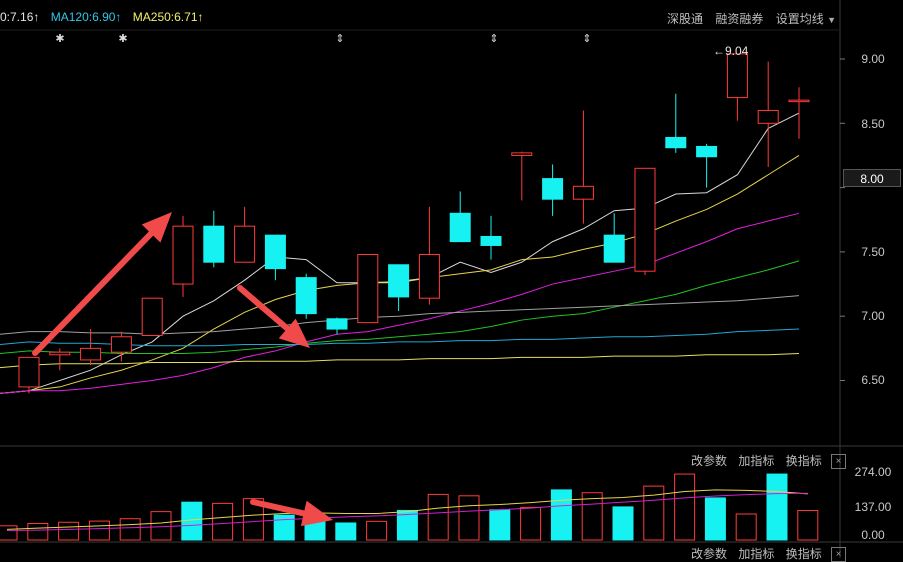 This screenshot has width=903, height=562. I want to click on bottom-switch-indicator-button: 换指标, so click(804, 554).